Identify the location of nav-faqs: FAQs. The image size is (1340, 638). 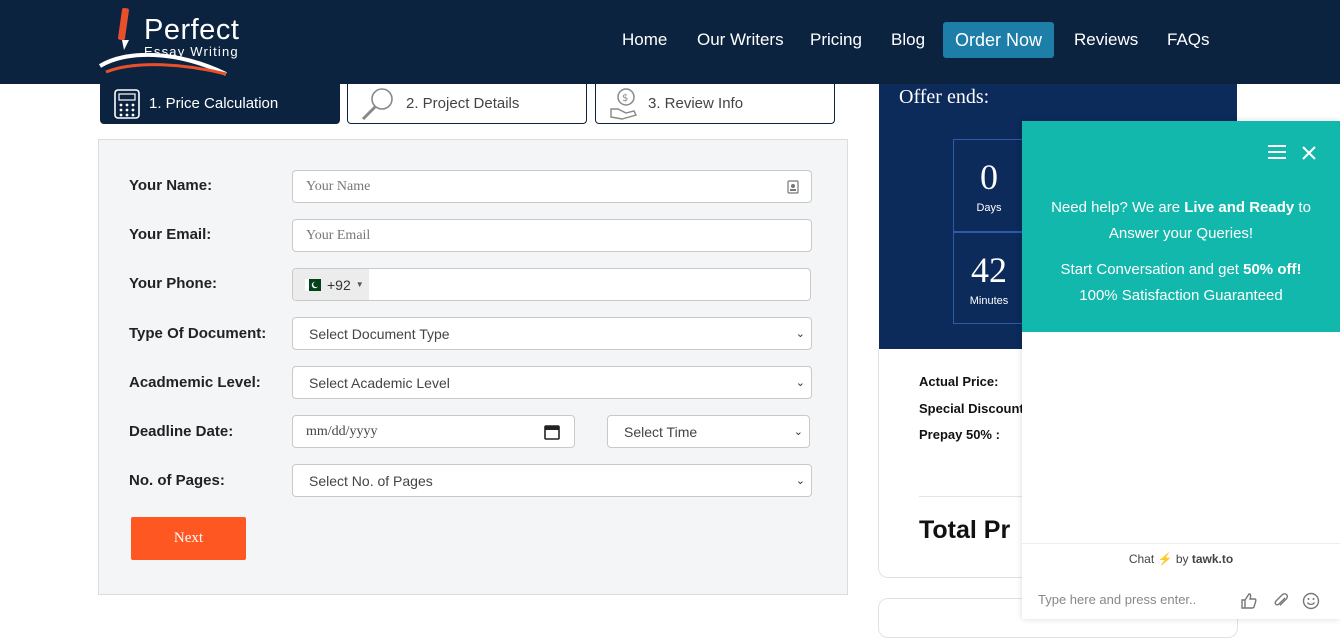
(1188, 40).